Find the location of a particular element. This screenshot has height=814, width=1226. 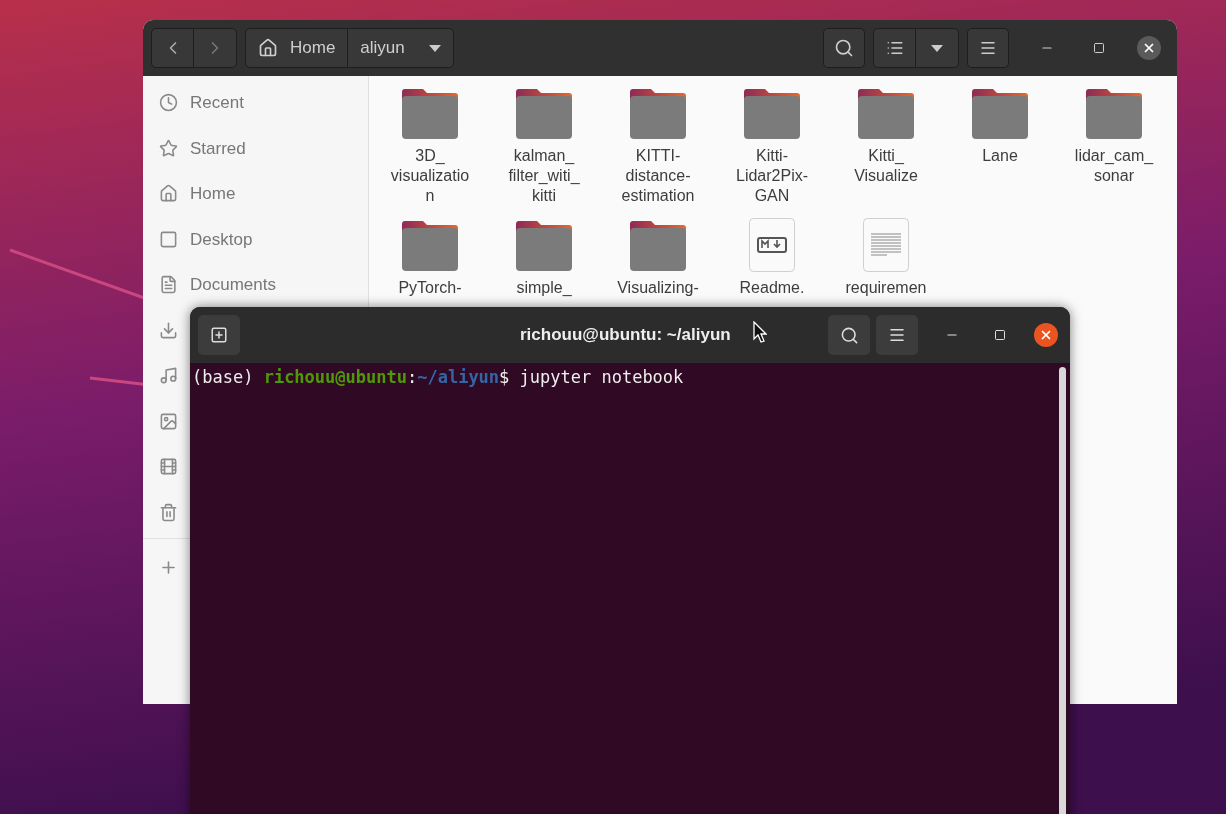

file-name: simple_ is located at coordinates (544, 288).